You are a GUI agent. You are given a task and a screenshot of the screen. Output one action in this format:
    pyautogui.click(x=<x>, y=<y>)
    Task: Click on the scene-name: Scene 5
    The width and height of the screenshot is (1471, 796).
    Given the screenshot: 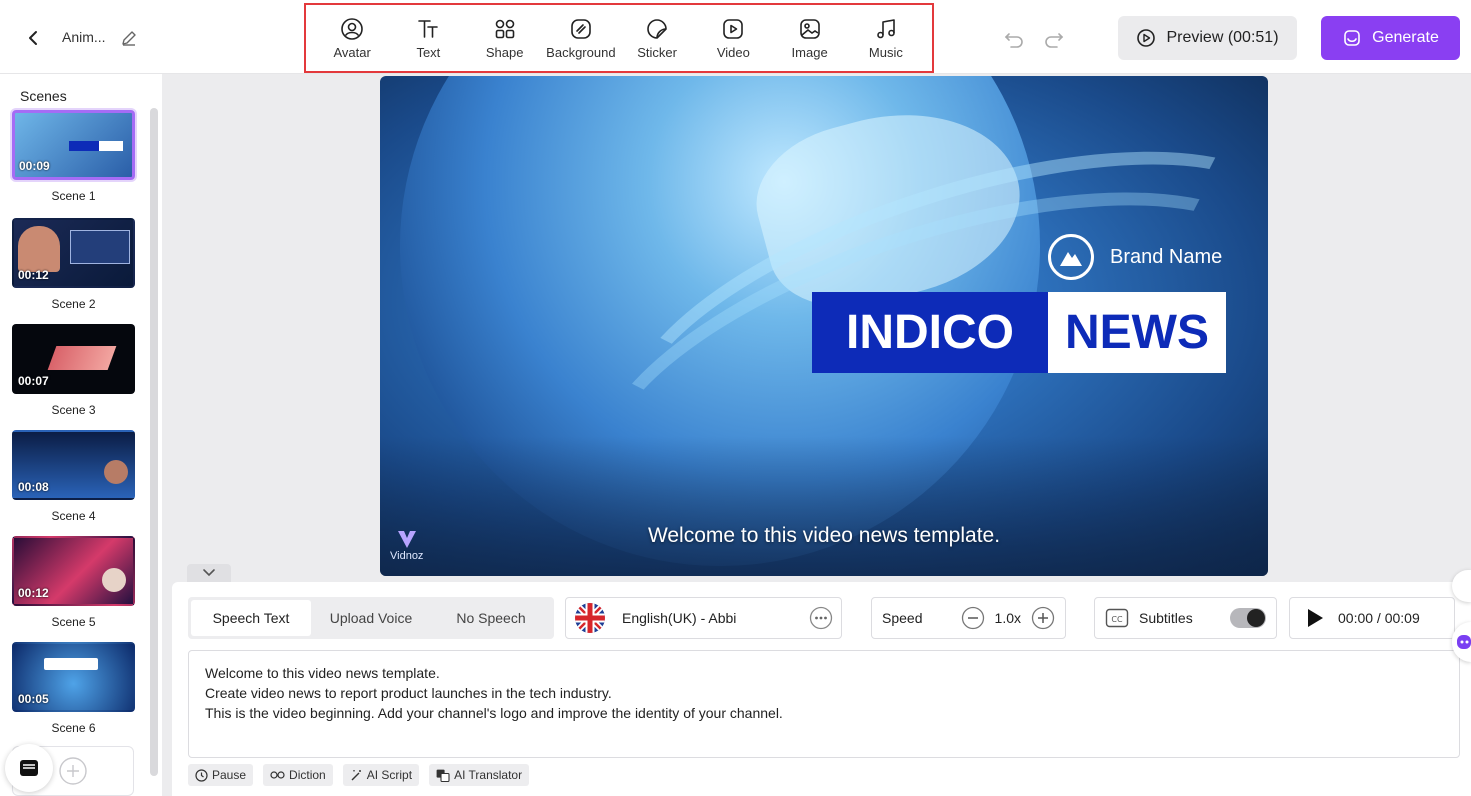 What is the action you would take?
    pyautogui.click(x=73, y=622)
    